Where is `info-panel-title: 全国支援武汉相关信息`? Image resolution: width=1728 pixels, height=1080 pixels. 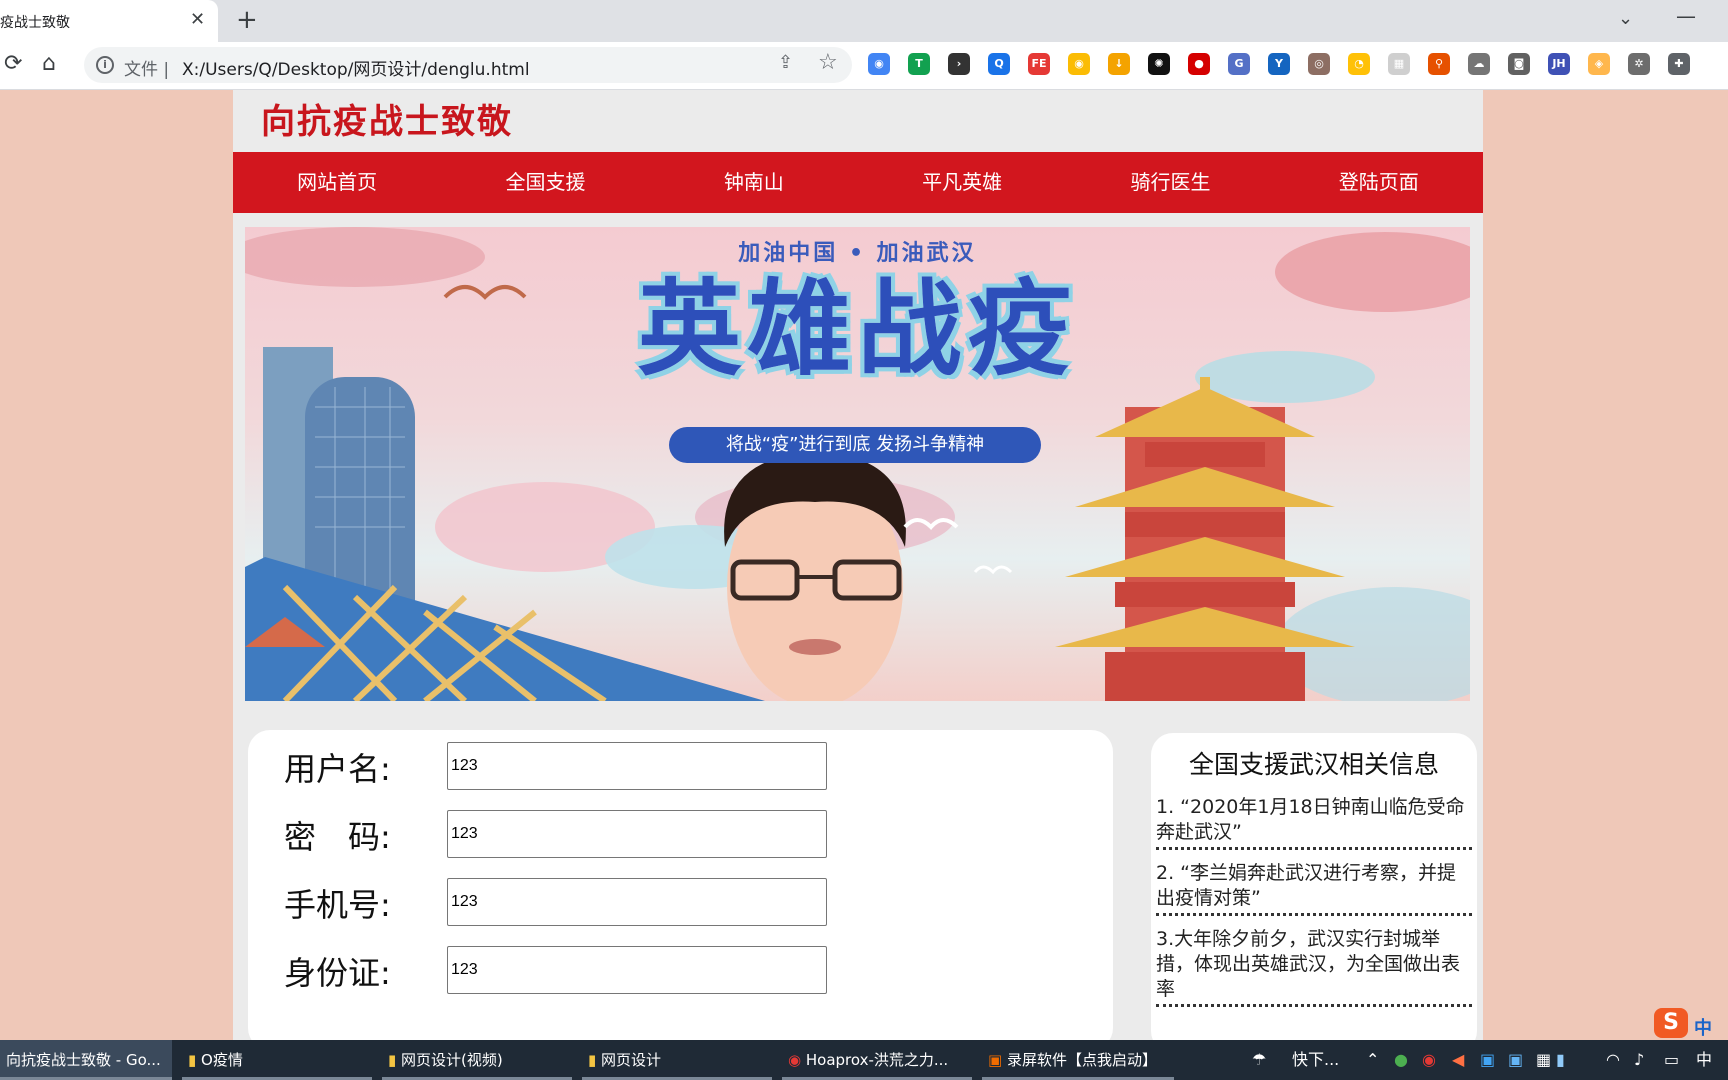 info-panel-title: 全国支援武汉相关信息 is located at coordinates (1313, 764).